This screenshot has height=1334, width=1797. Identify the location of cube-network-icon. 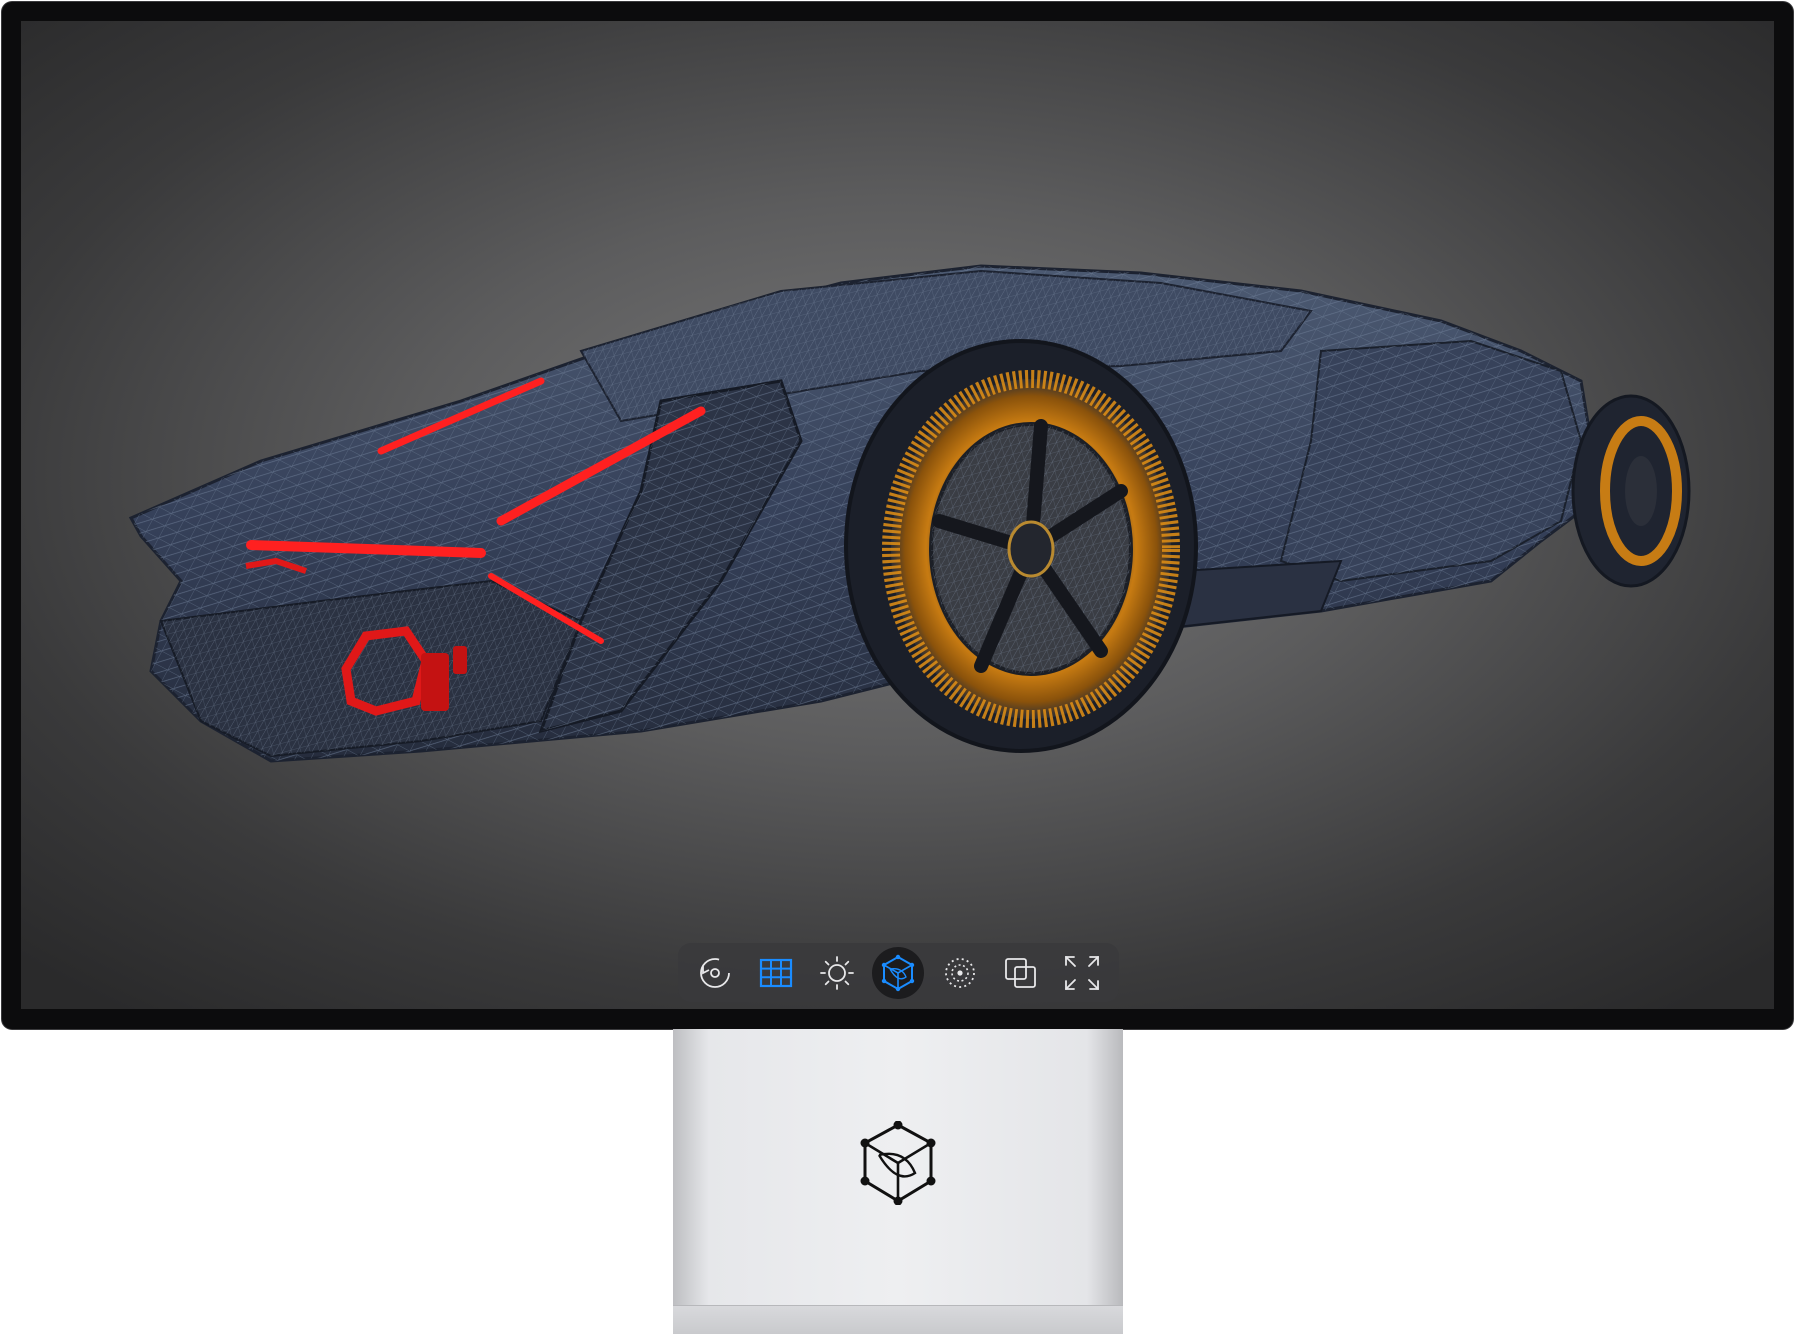
(898, 972).